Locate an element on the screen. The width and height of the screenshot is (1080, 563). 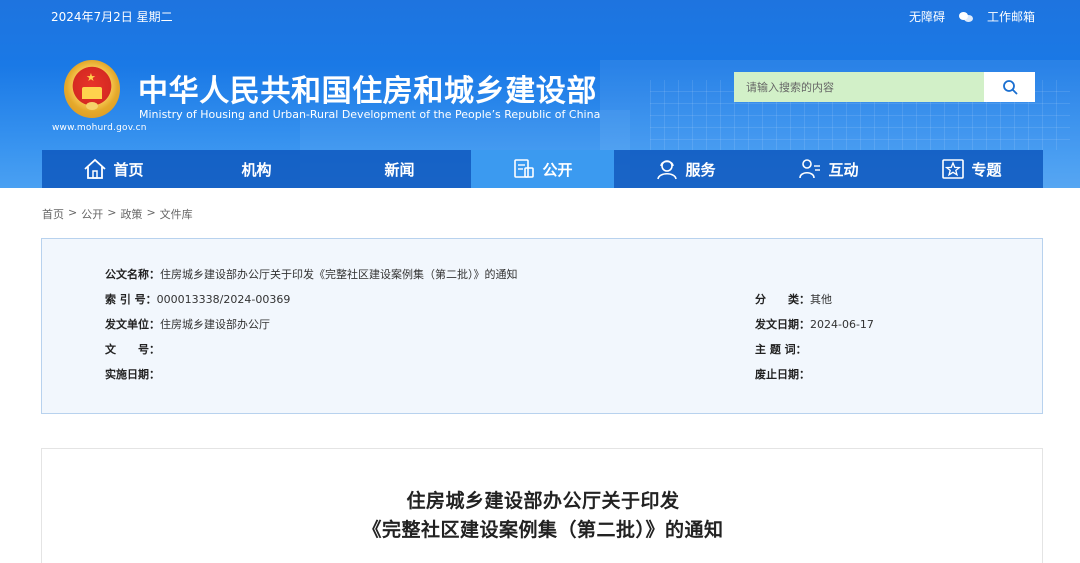
breadcrumb-policy: 政策 is located at coordinates (131, 214).